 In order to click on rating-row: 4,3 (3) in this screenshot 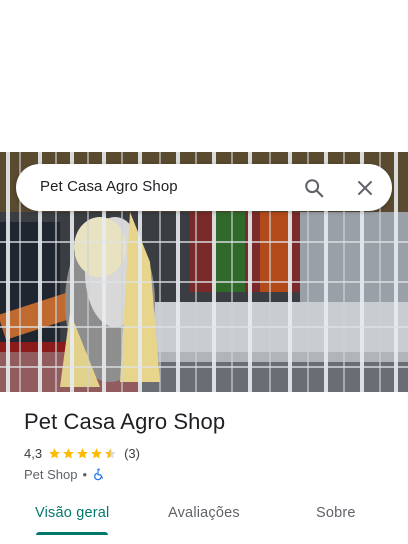, I will do `click(82, 453)`.